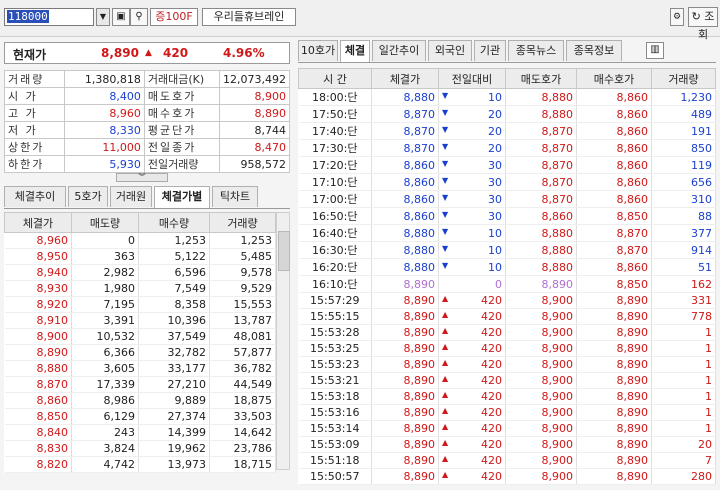  Describe the element at coordinates (490, 50) in the screenshot. I see `tab-institution: 기관` at that location.